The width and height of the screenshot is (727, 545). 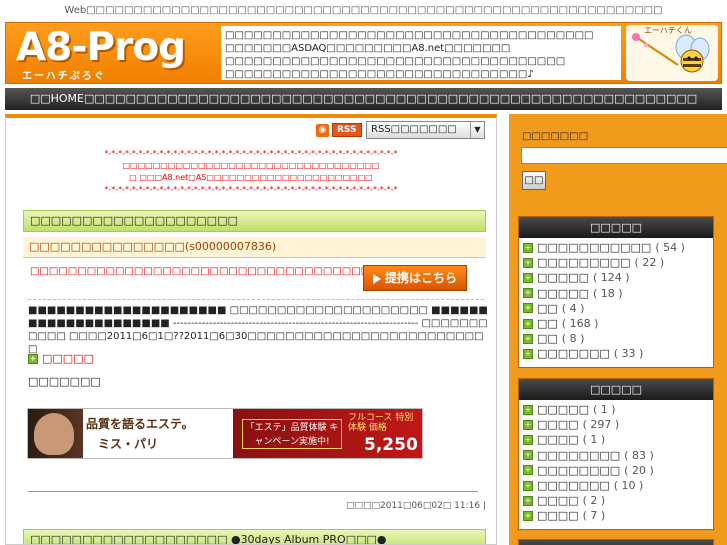 I want to click on post-teaser: □□□□□□□□□□□□□□□□□□□□□□□□□□□□□□□□□□□□, so click(x=200, y=271).